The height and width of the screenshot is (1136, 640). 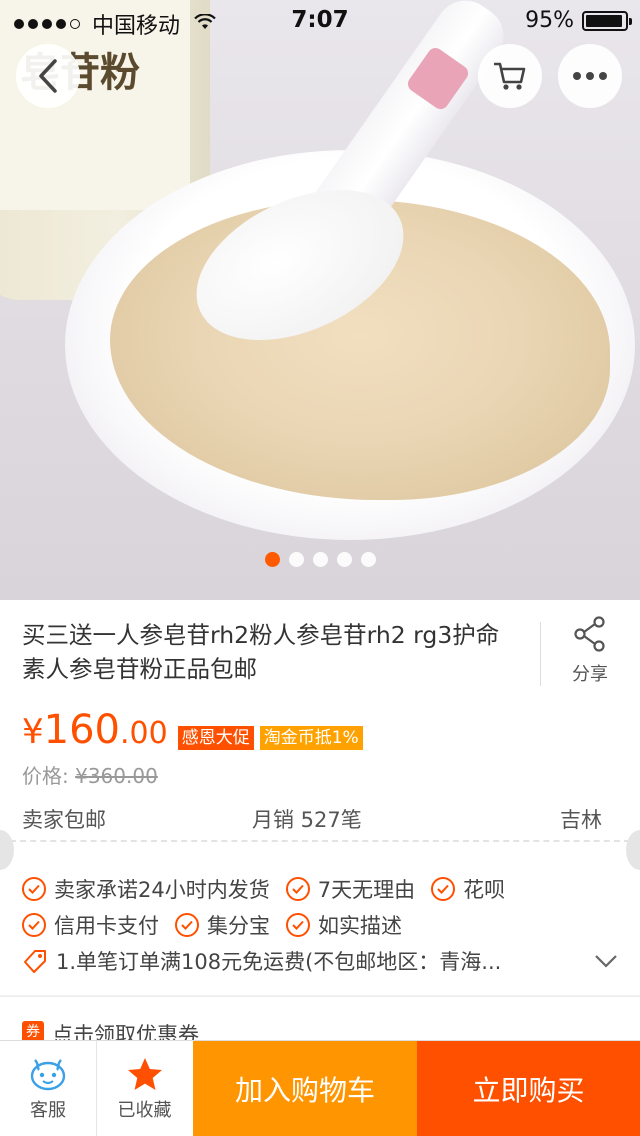 I want to click on service-item: 7天无理由, so click(x=350, y=889).